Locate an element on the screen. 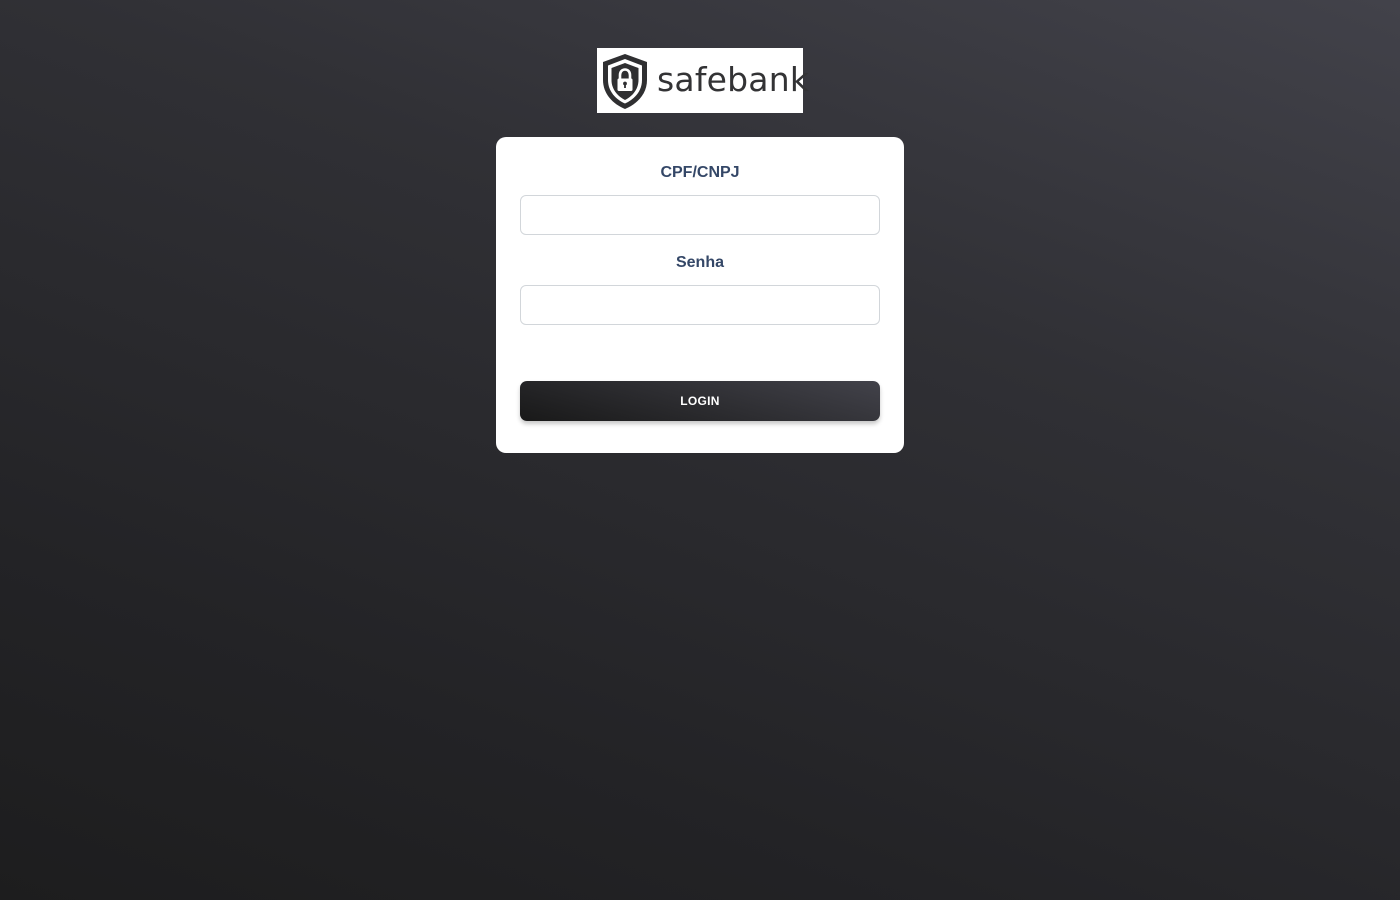 The height and width of the screenshot is (900, 1400). cpf-cnpj-input is located at coordinates (700, 215).